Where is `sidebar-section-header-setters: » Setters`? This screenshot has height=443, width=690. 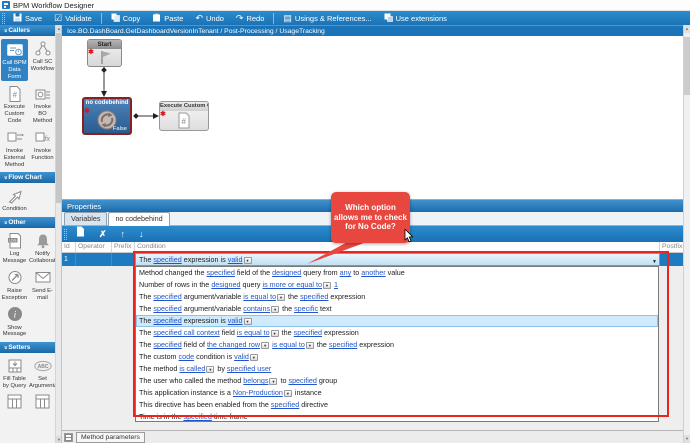 sidebar-section-header-setters: » Setters is located at coordinates (28, 348).